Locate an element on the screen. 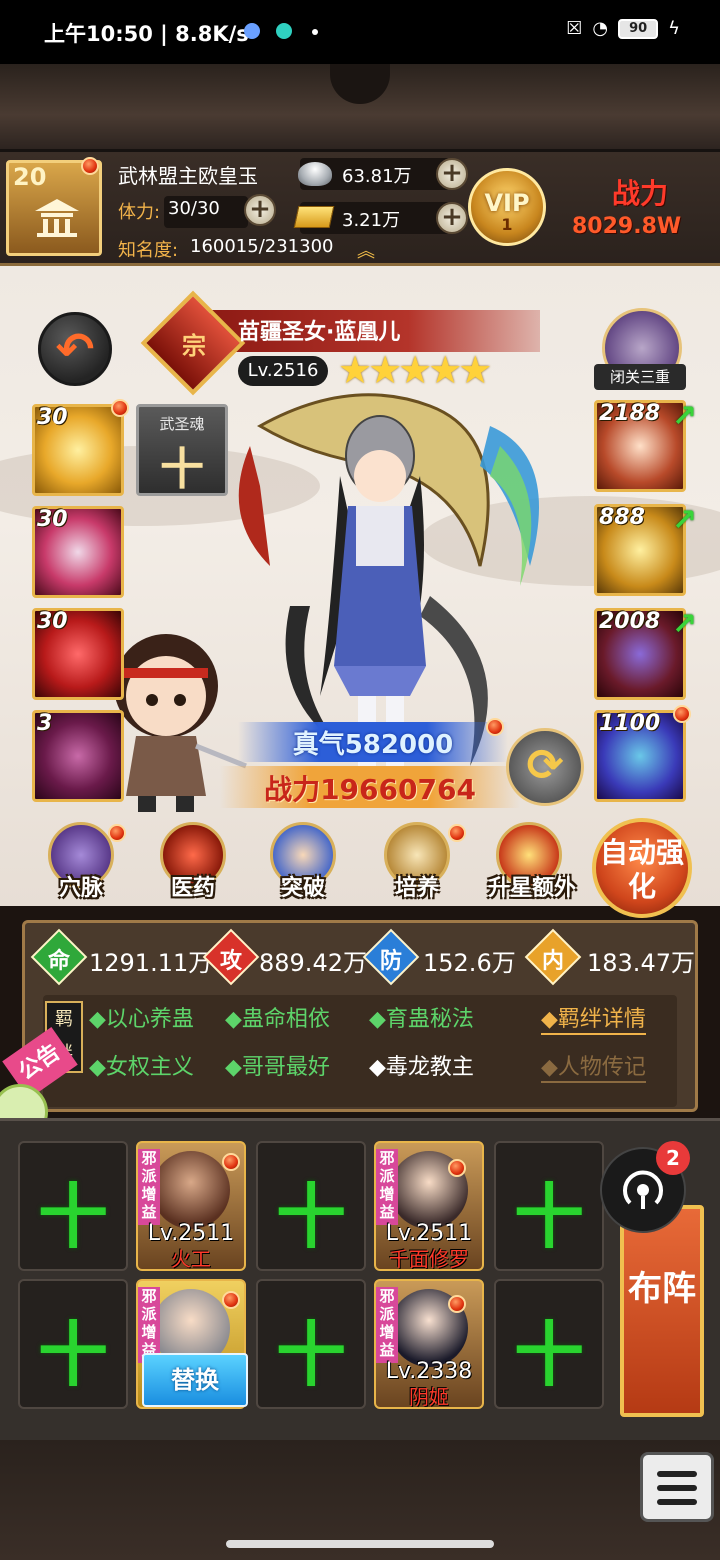 This screenshot has height=1560, width=720. medicine-button: 医药 is located at coordinates (193, 867).